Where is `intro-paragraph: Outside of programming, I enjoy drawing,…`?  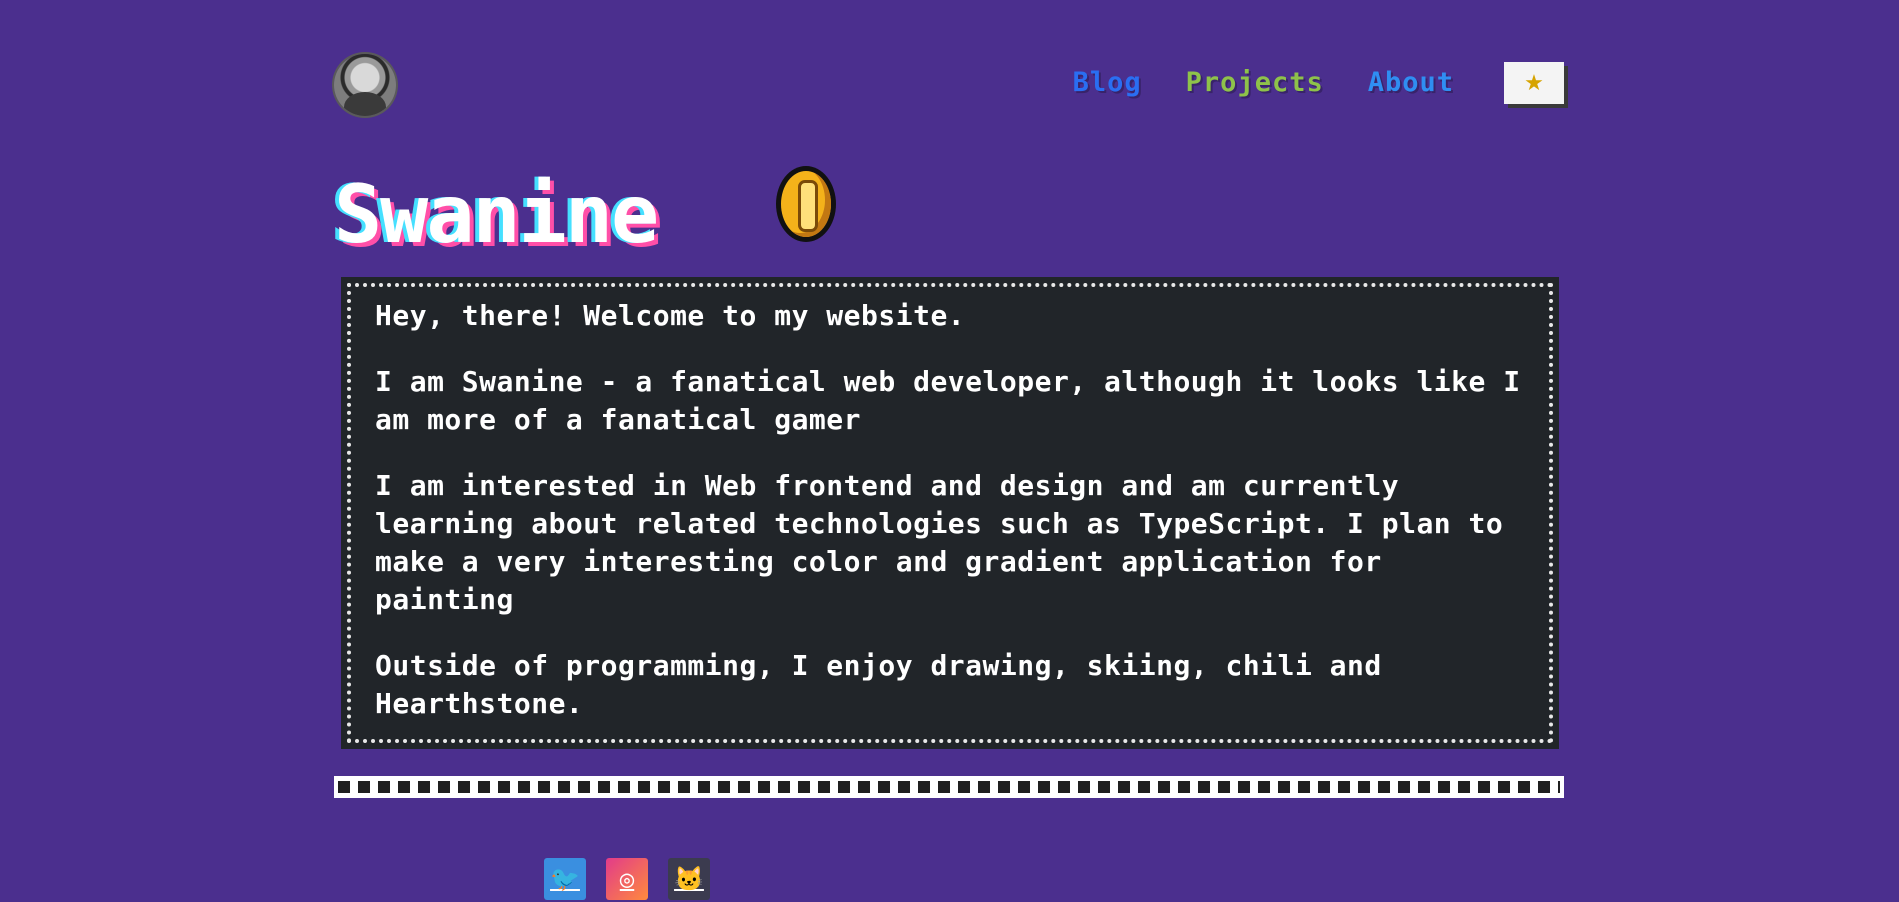 intro-paragraph: Outside of programming, I enjoy drawing,… is located at coordinates (878, 684).